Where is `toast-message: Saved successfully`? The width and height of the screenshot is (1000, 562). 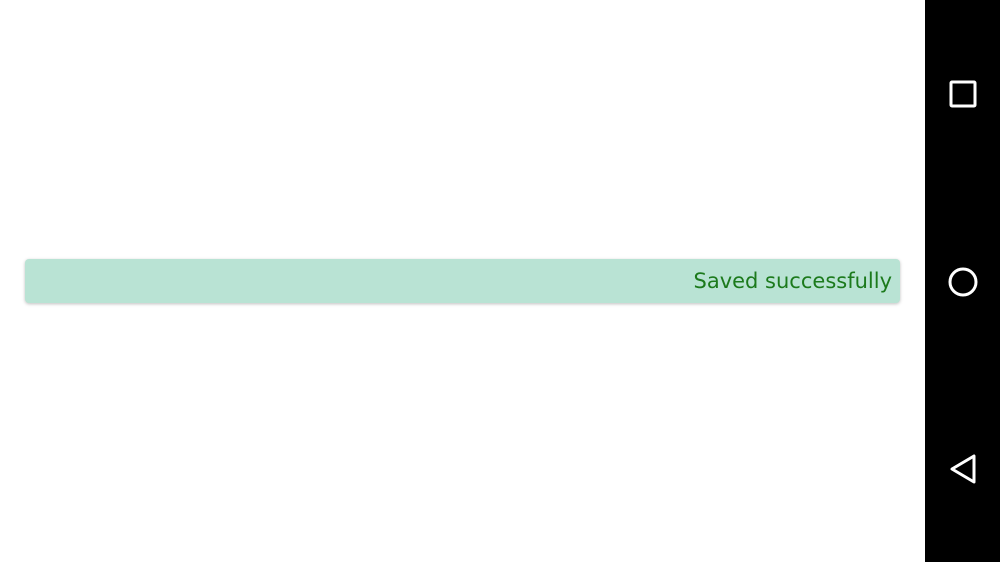
toast-message: Saved successfully is located at coordinates (793, 281).